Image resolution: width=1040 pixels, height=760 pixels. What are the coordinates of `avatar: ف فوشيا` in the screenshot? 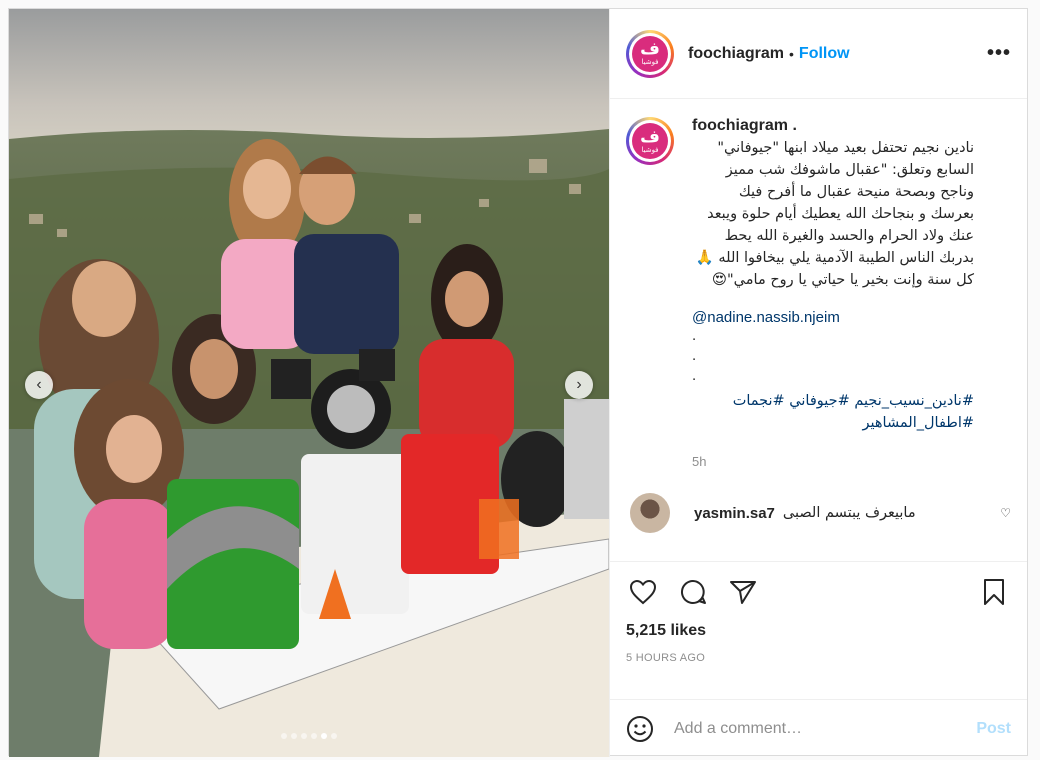 It's located at (650, 53).